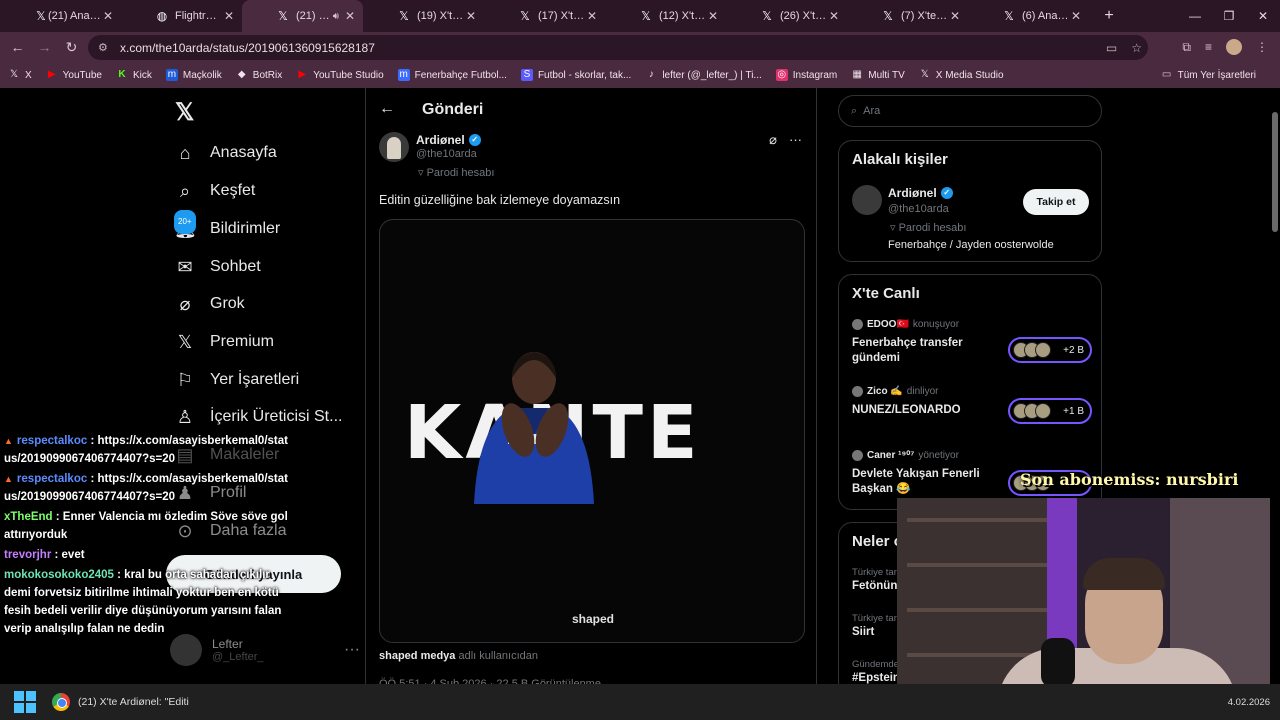 The height and width of the screenshot is (720, 1280). Describe the element at coordinates (867, 200) in the screenshot. I see `related-avatar` at that location.